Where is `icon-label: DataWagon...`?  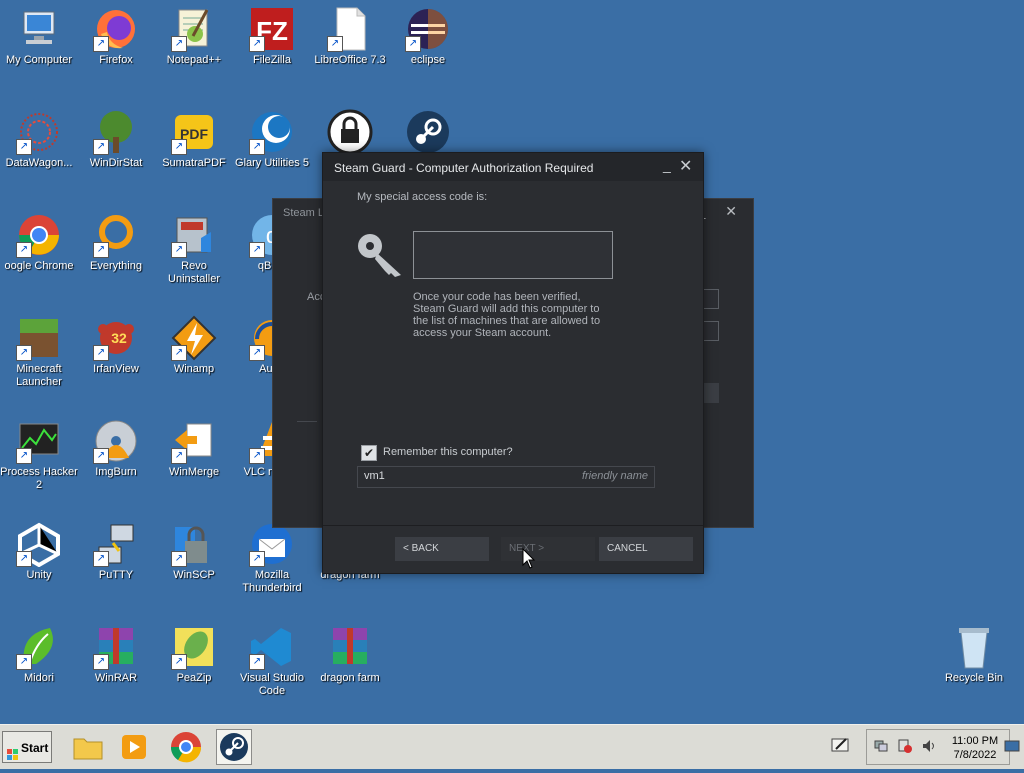 icon-label: DataWagon... is located at coordinates (39, 163).